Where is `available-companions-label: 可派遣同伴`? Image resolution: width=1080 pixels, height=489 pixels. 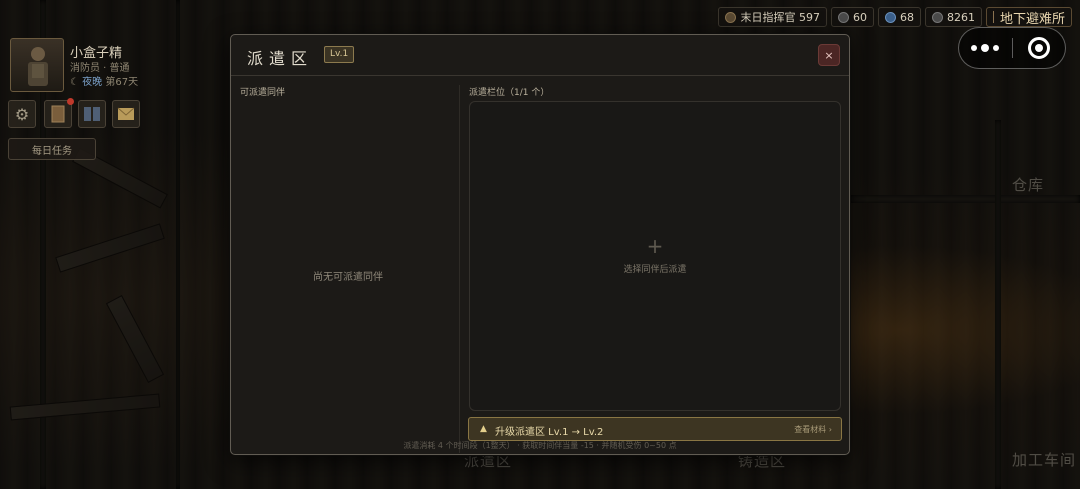 available-companions-label: 可派遣同伴 is located at coordinates (263, 93).